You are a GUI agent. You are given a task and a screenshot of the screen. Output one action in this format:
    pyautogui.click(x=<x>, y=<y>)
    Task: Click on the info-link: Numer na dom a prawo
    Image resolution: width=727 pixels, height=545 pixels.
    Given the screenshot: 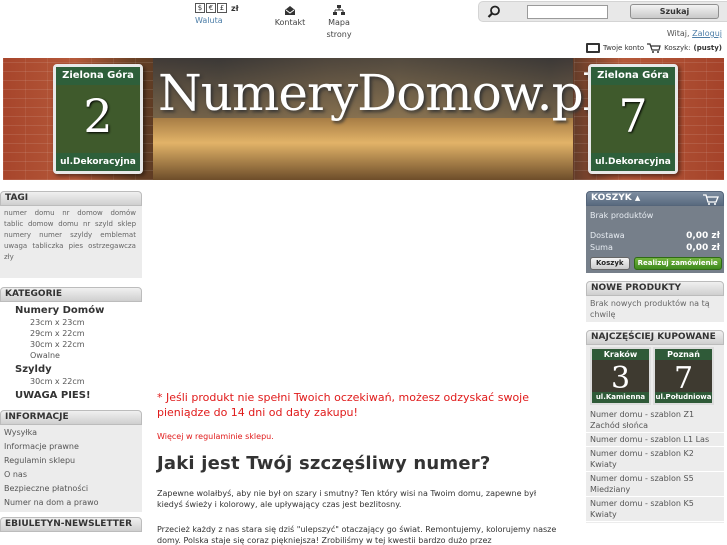 What is the action you would take?
    pyautogui.click(x=71, y=503)
    